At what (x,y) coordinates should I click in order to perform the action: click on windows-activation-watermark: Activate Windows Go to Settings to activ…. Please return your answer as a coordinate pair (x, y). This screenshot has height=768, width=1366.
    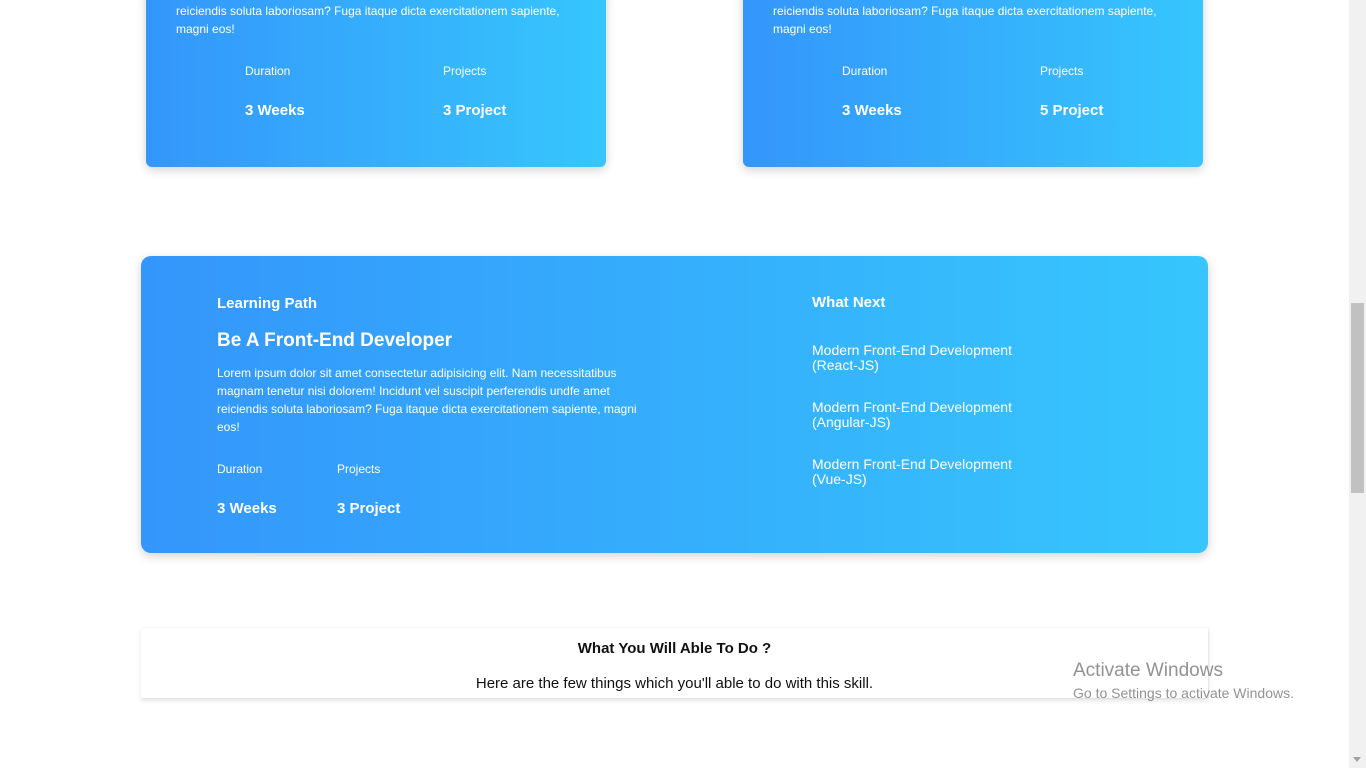
    Looking at the image, I should click on (1183, 681).